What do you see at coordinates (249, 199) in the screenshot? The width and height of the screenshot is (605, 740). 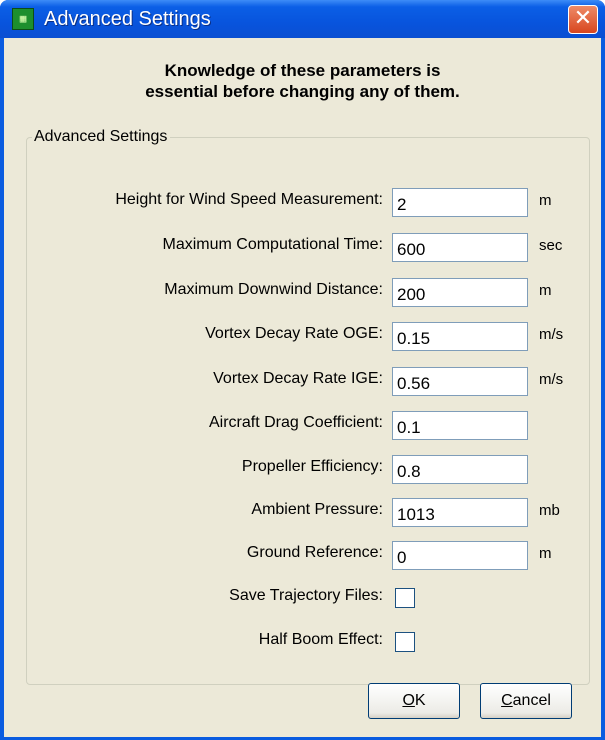 I see `wind-height-label: Height for Wind Speed Measurement:` at bounding box center [249, 199].